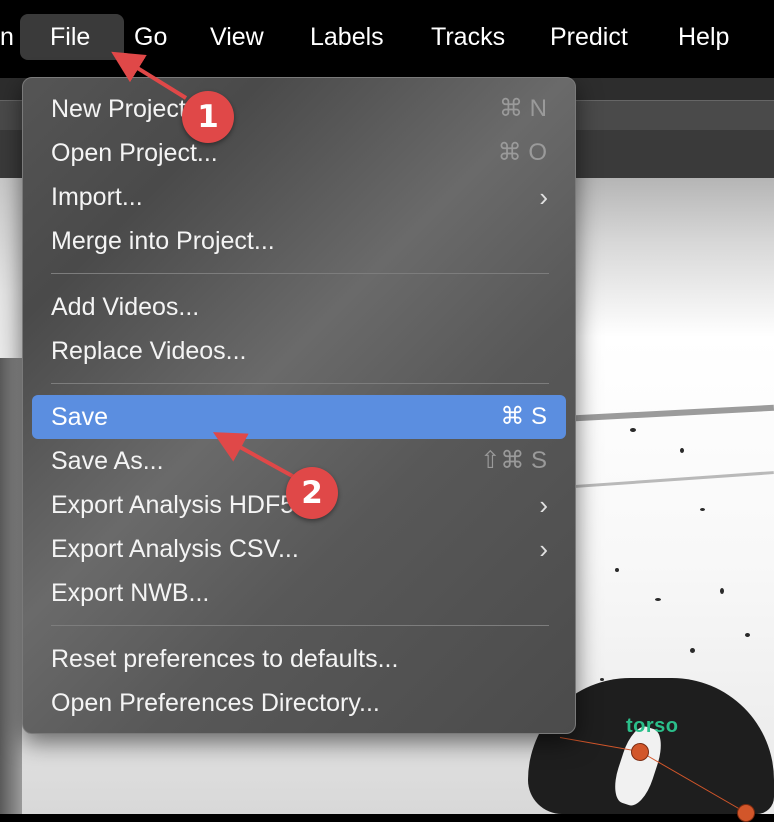  I want to click on menubar-item-tracks: Tracks, so click(468, 37).